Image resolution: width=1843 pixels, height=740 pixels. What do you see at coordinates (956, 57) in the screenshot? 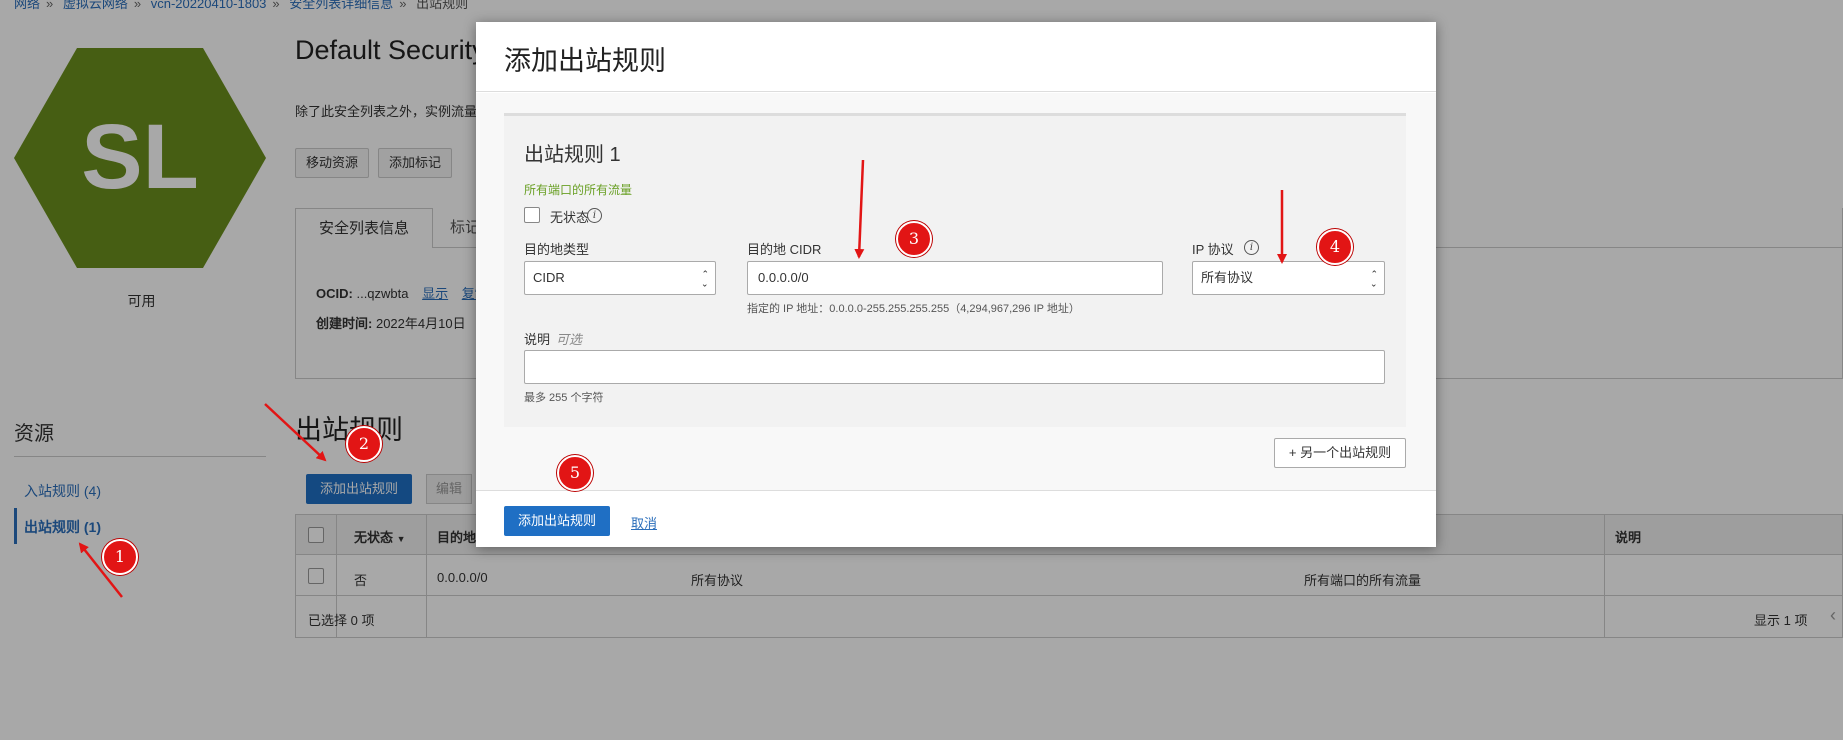
I see `dialog-header: 添加出站规则` at bounding box center [956, 57].